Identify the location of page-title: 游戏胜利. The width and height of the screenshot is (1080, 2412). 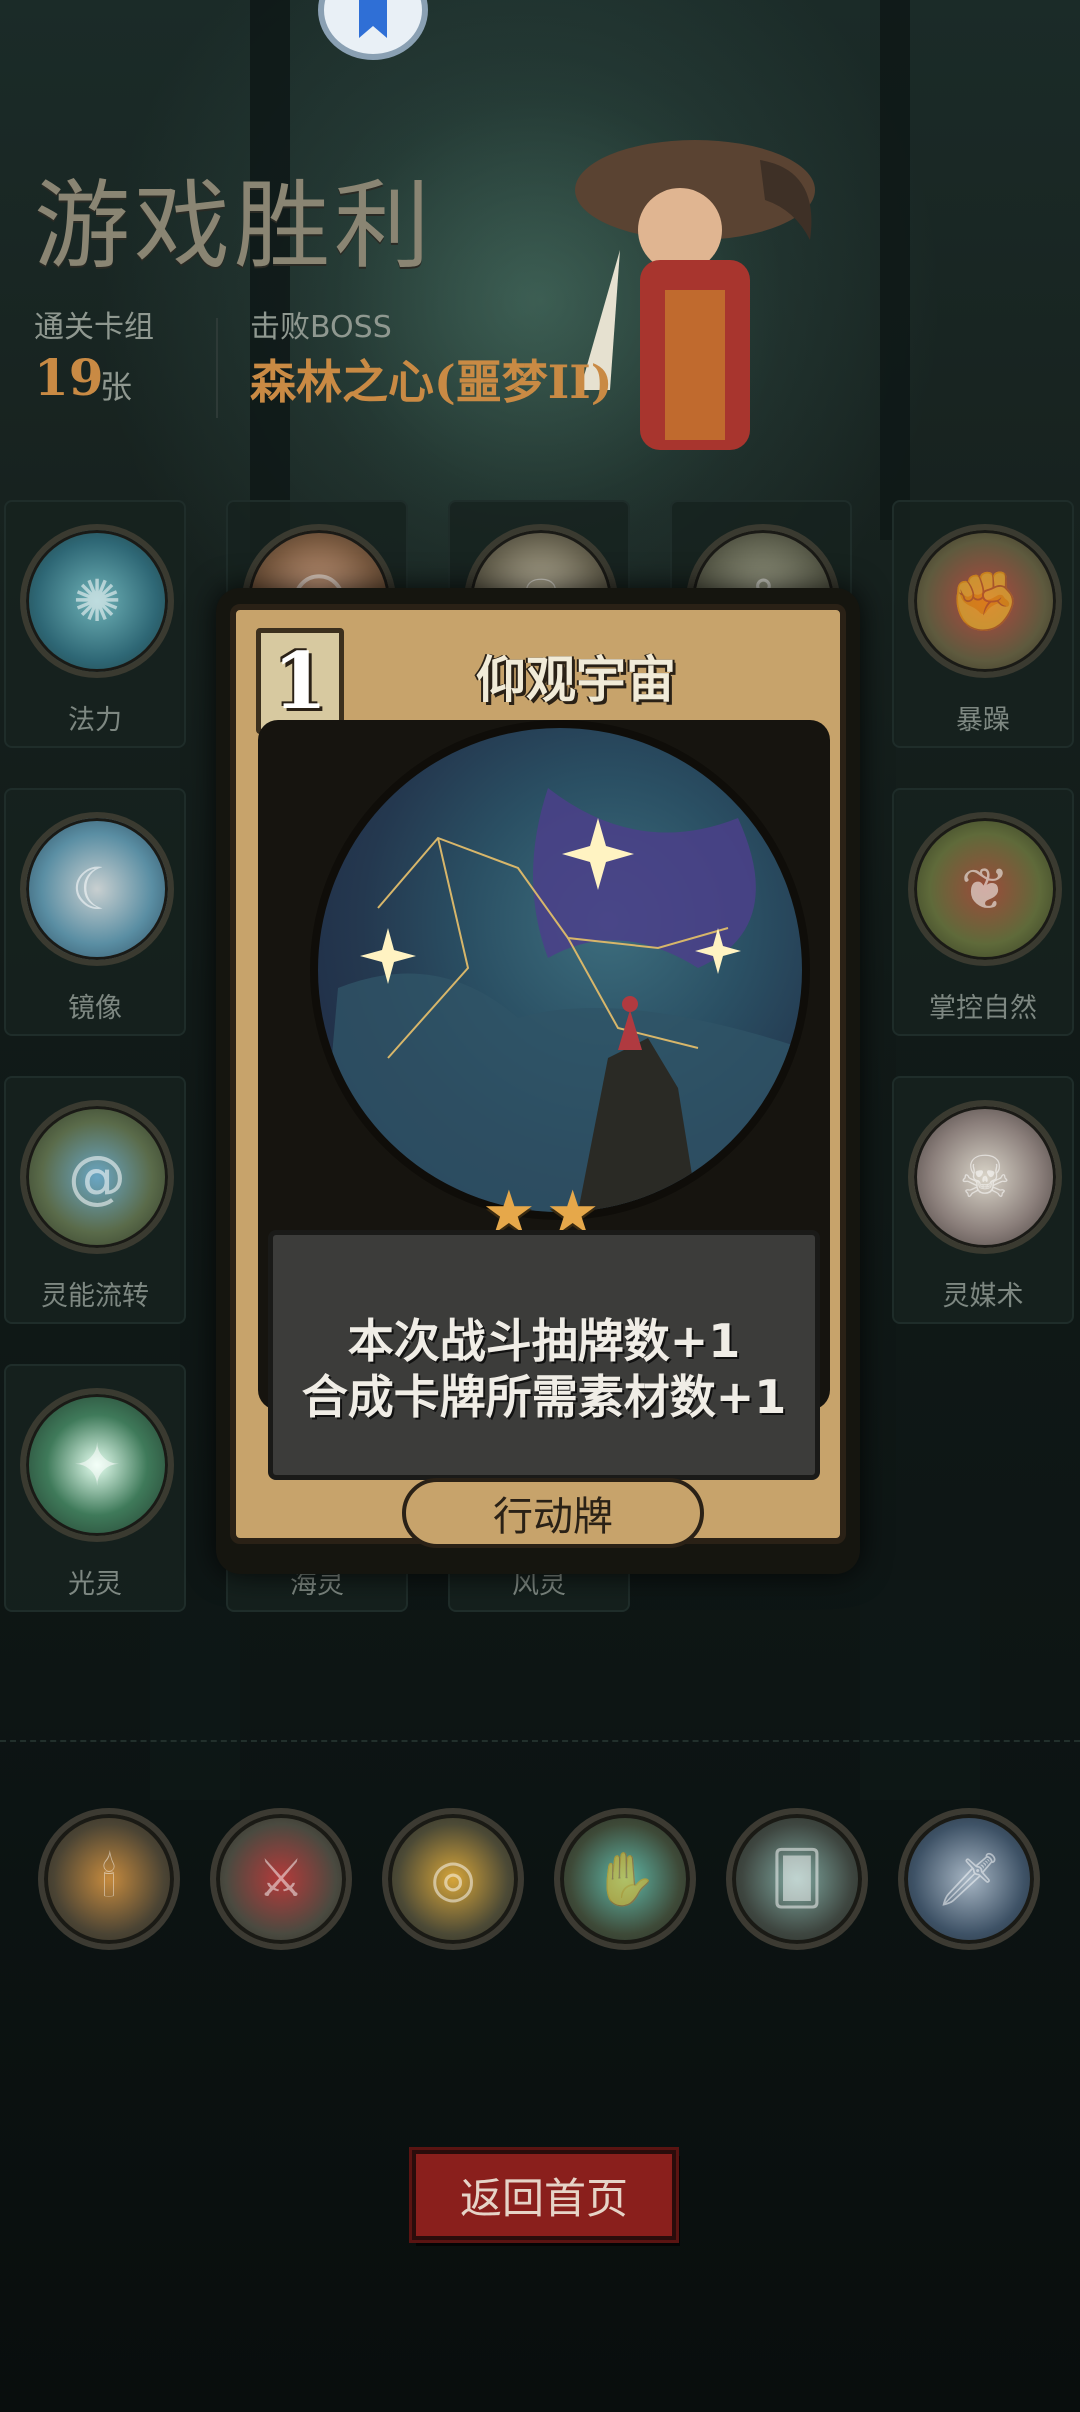
(234, 226).